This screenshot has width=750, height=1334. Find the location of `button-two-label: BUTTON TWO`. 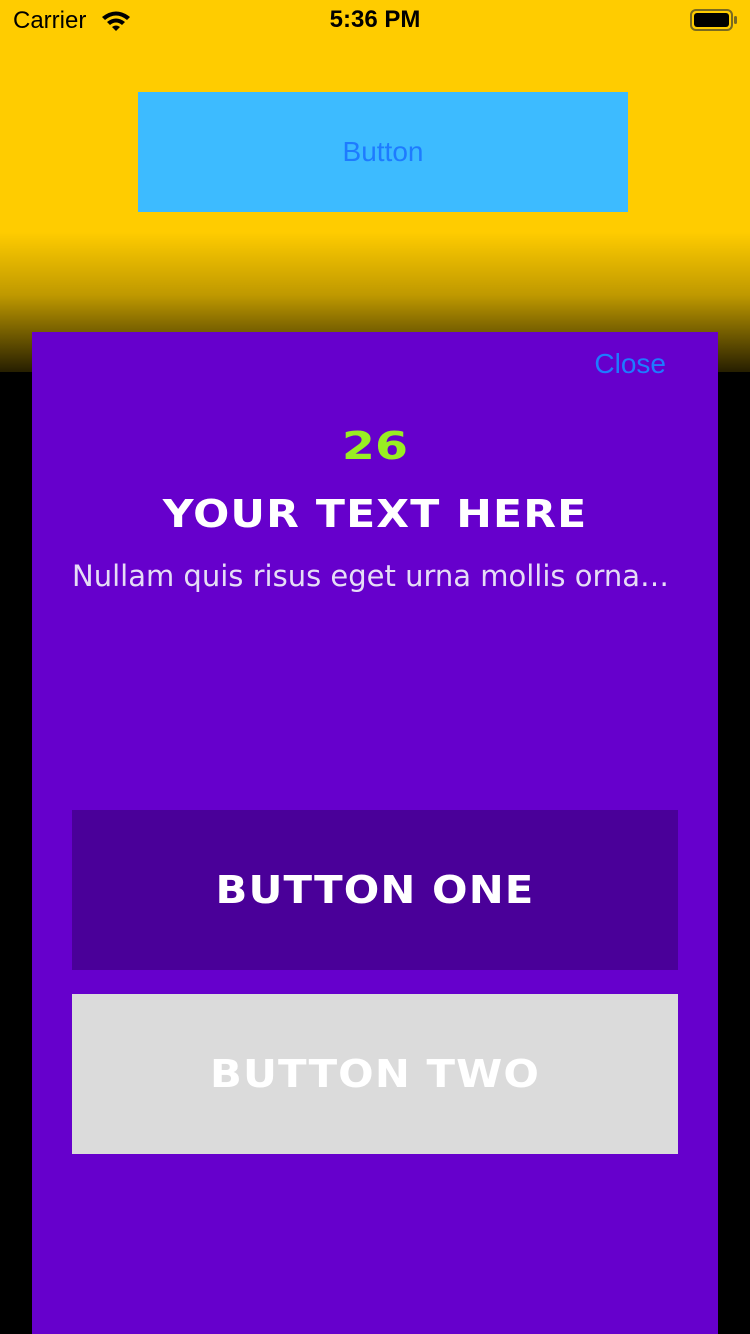

button-two-label: BUTTON TWO is located at coordinates (375, 1074).